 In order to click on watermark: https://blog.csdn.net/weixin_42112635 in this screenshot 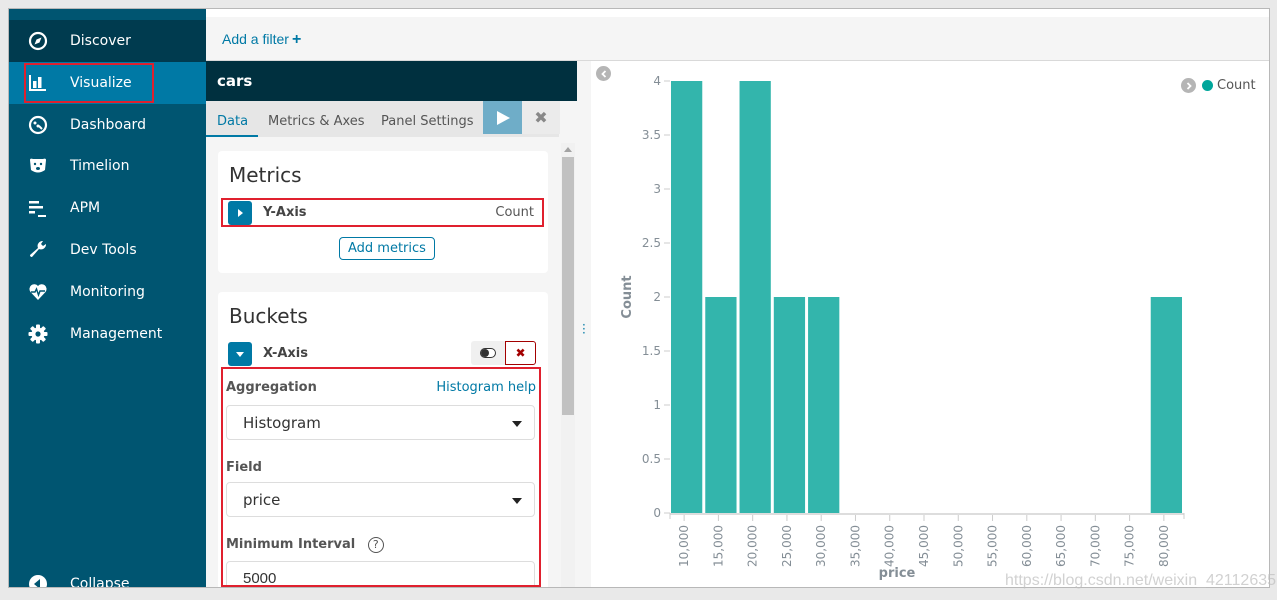, I will do `click(1141, 580)`.